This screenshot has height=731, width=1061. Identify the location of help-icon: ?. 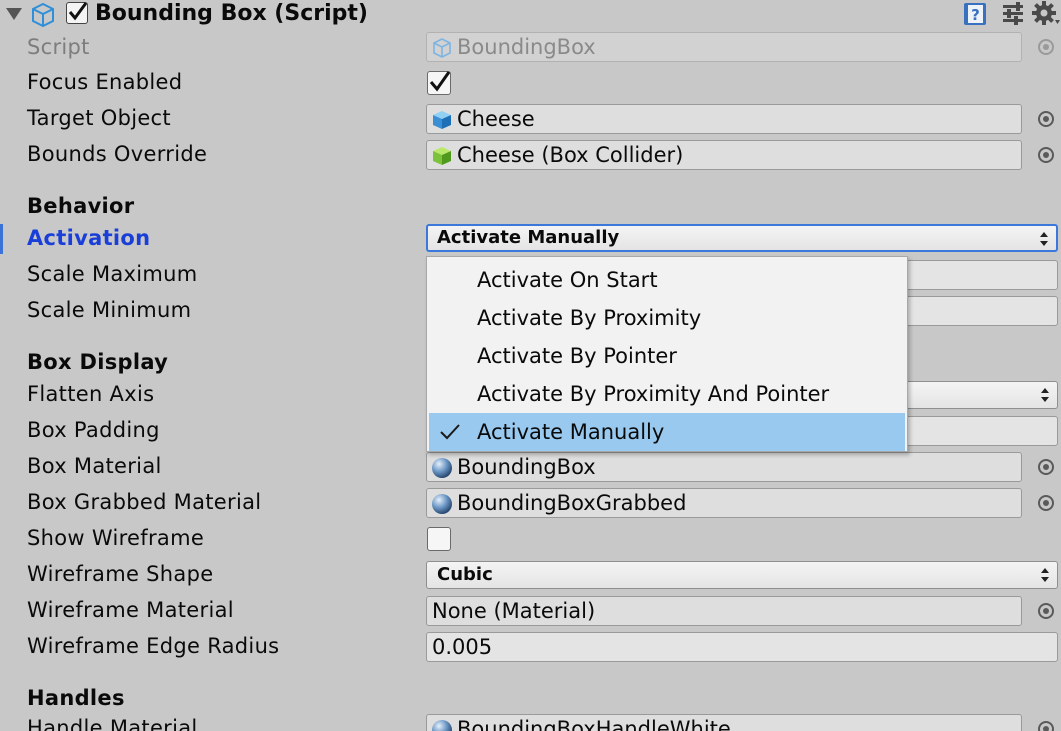
(975, 14).